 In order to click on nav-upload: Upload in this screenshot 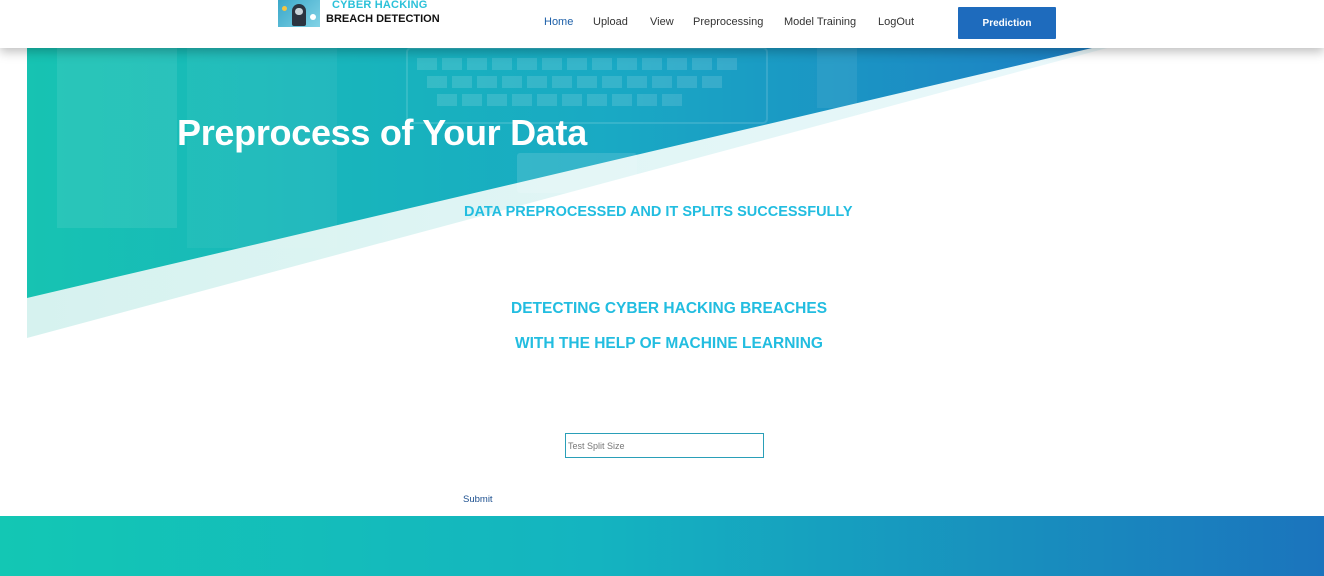, I will do `click(610, 22)`.